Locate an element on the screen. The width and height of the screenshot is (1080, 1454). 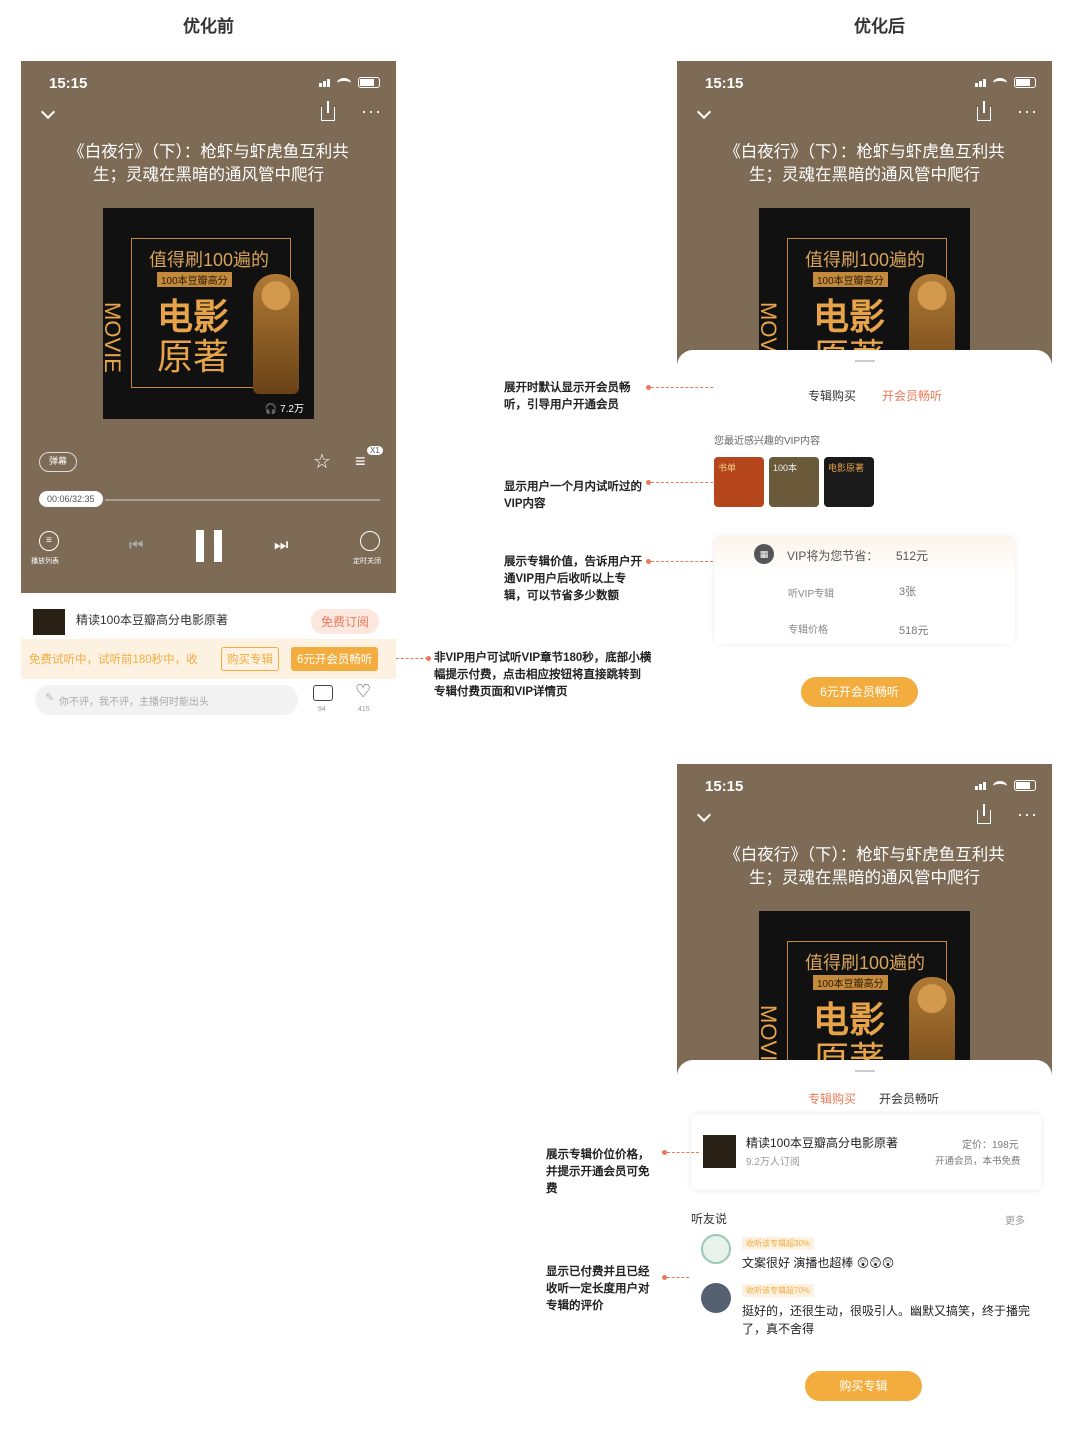
play-count: 🎧 7.2万 is located at coordinates (284, 409).